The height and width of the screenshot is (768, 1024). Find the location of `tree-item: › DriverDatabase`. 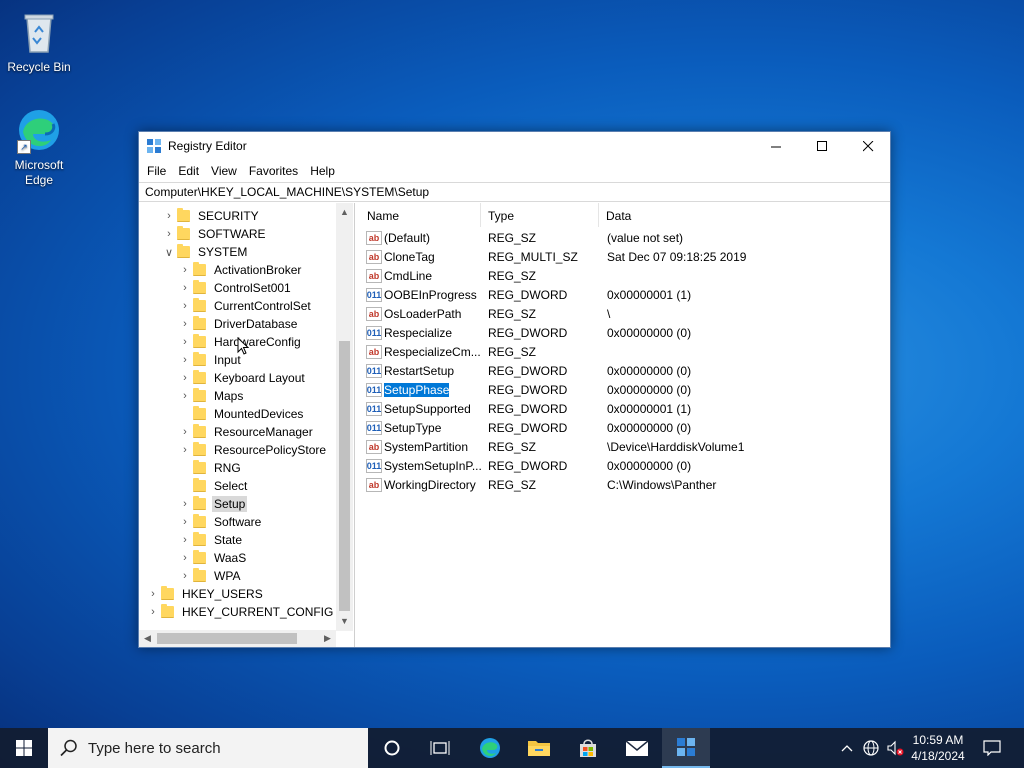

tree-item: › DriverDatabase is located at coordinates (238, 324).